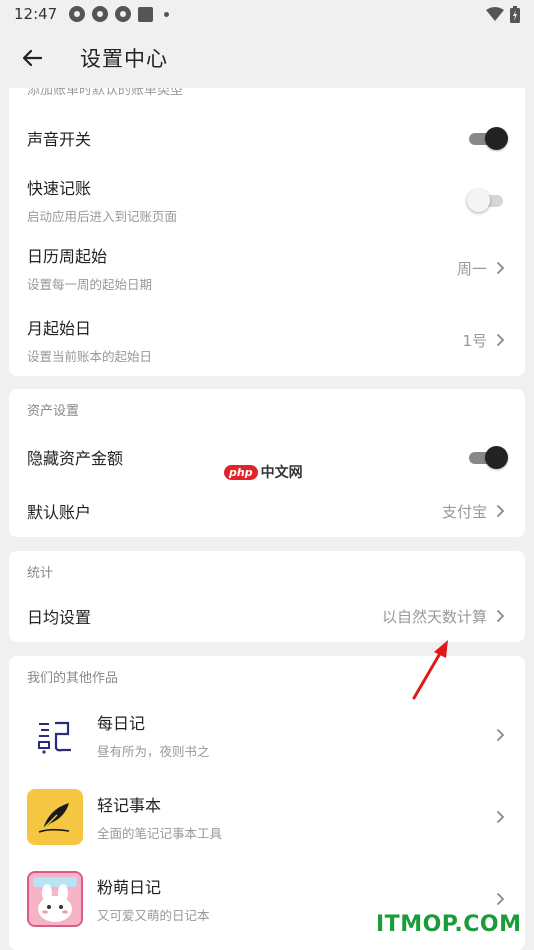 This screenshot has width=534, height=950. What do you see at coordinates (267, 200) in the screenshot?
I see `quick-bookkeeping-row: 快速记账 启动应用后进入到记账页面` at bounding box center [267, 200].